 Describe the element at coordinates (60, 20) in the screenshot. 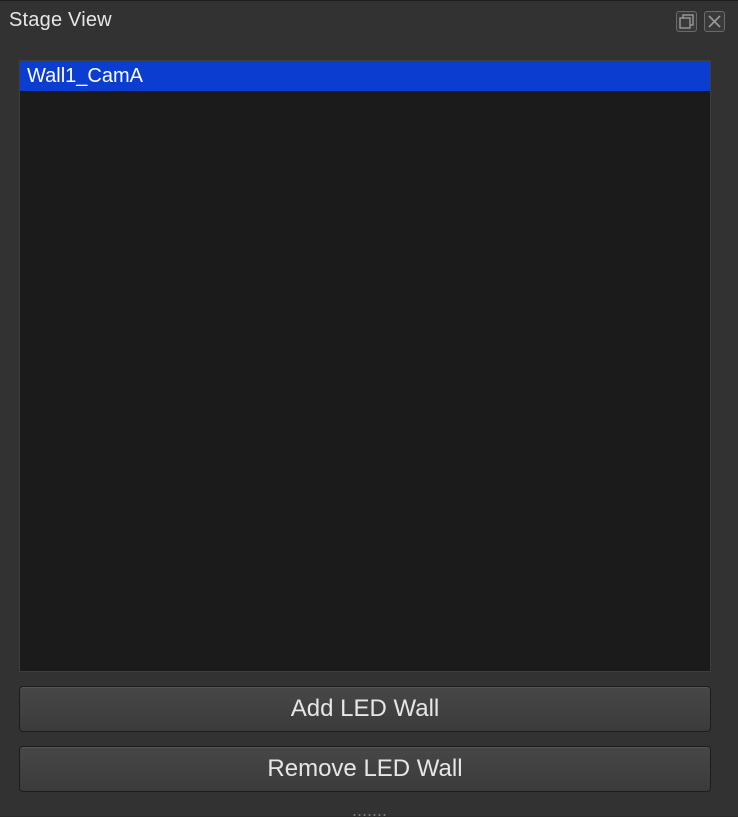

I see `panel-title: Stage View` at that location.